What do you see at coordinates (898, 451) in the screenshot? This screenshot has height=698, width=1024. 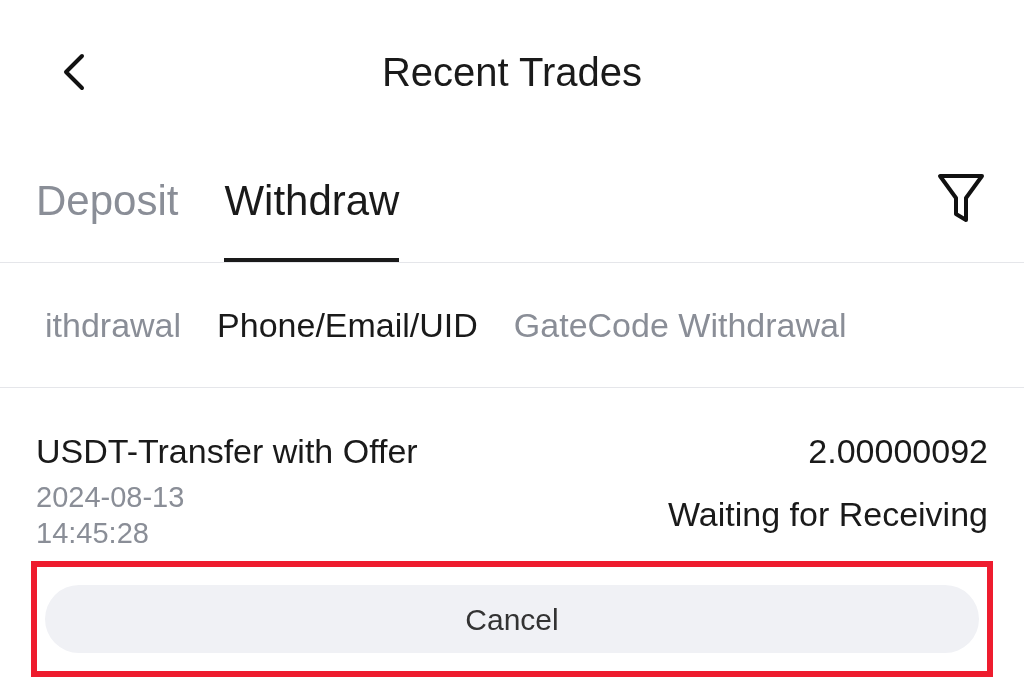 I see `record-amount: 2.00000092` at bounding box center [898, 451].